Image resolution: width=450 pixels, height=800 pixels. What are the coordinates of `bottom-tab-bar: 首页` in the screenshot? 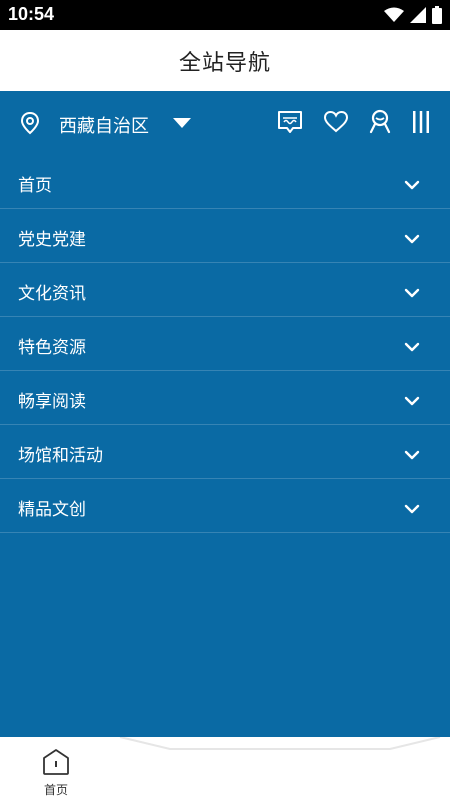 It's located at (225, 768).